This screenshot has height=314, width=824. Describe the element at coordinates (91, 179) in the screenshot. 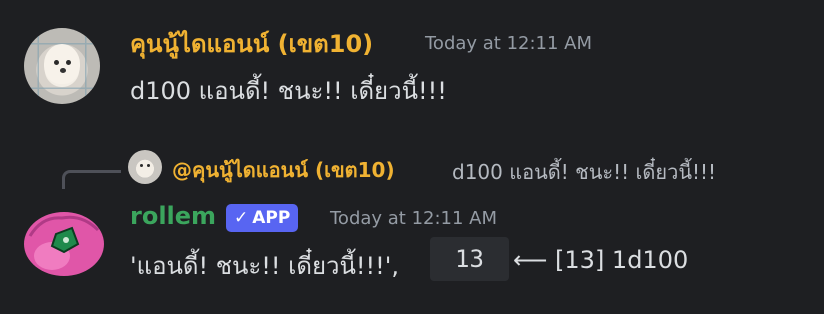

I see `reply-spine` at that location.